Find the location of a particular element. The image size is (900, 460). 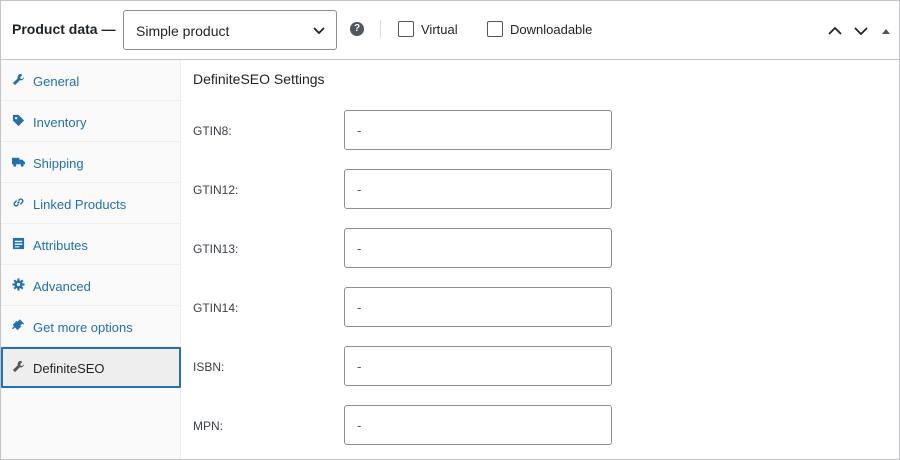

tab-inventory: Inventory is located at coordinates (91, 121).